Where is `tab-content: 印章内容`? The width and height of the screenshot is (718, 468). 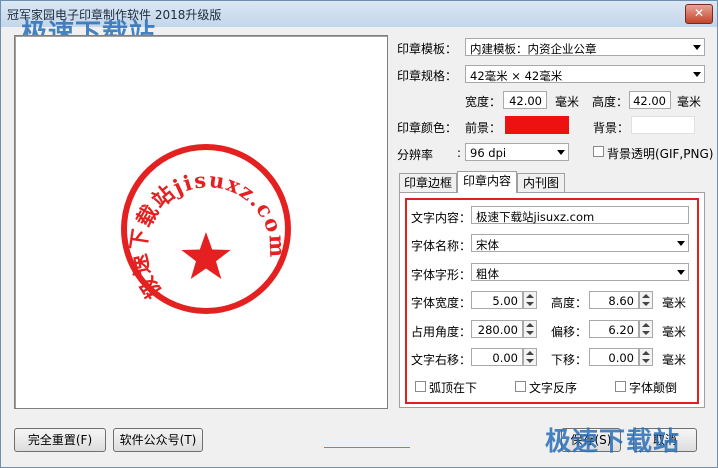
tab-content: 印章内容 is located at coordinates (487, 182).